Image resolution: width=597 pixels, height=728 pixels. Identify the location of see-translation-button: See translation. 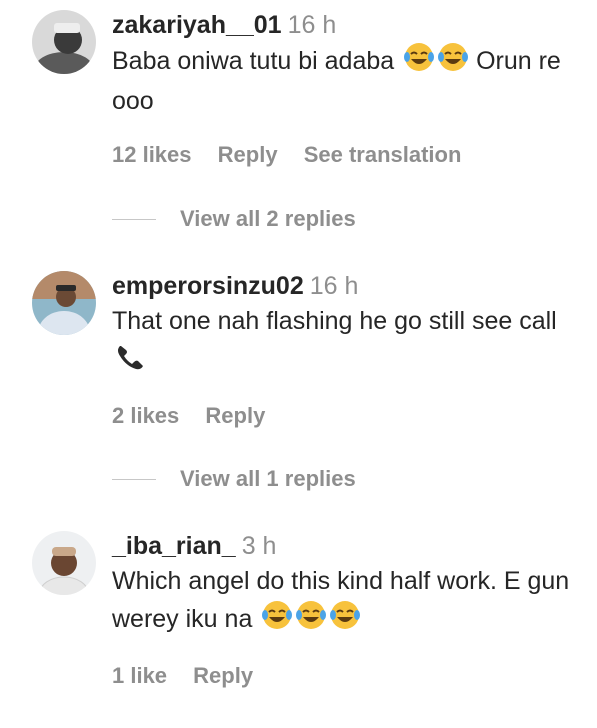
(383, 154).